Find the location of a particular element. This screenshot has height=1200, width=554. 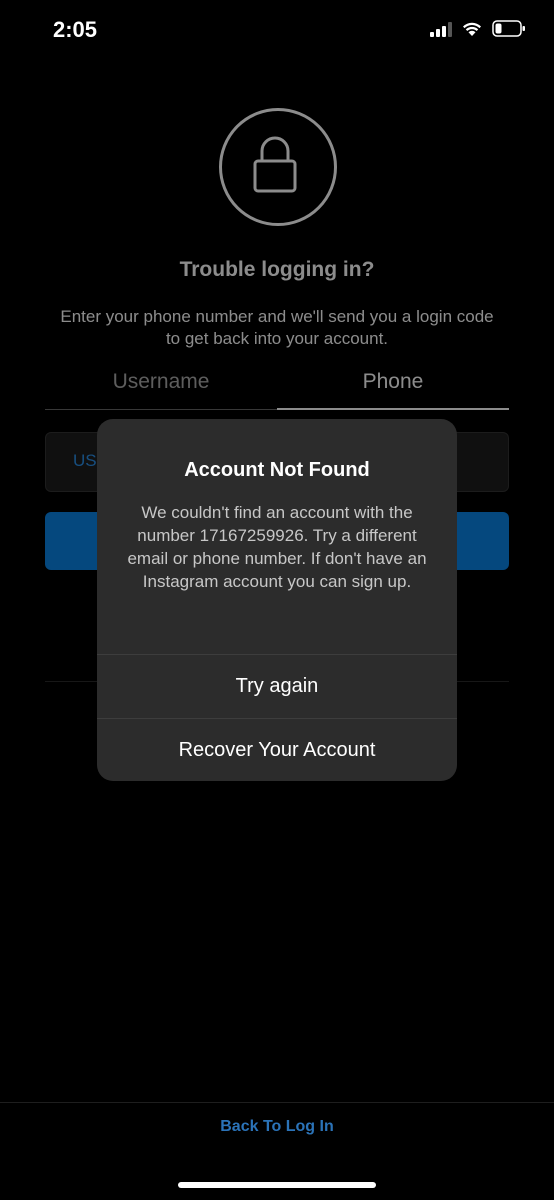

tab-username: Username is located at coordinates (161, 388).